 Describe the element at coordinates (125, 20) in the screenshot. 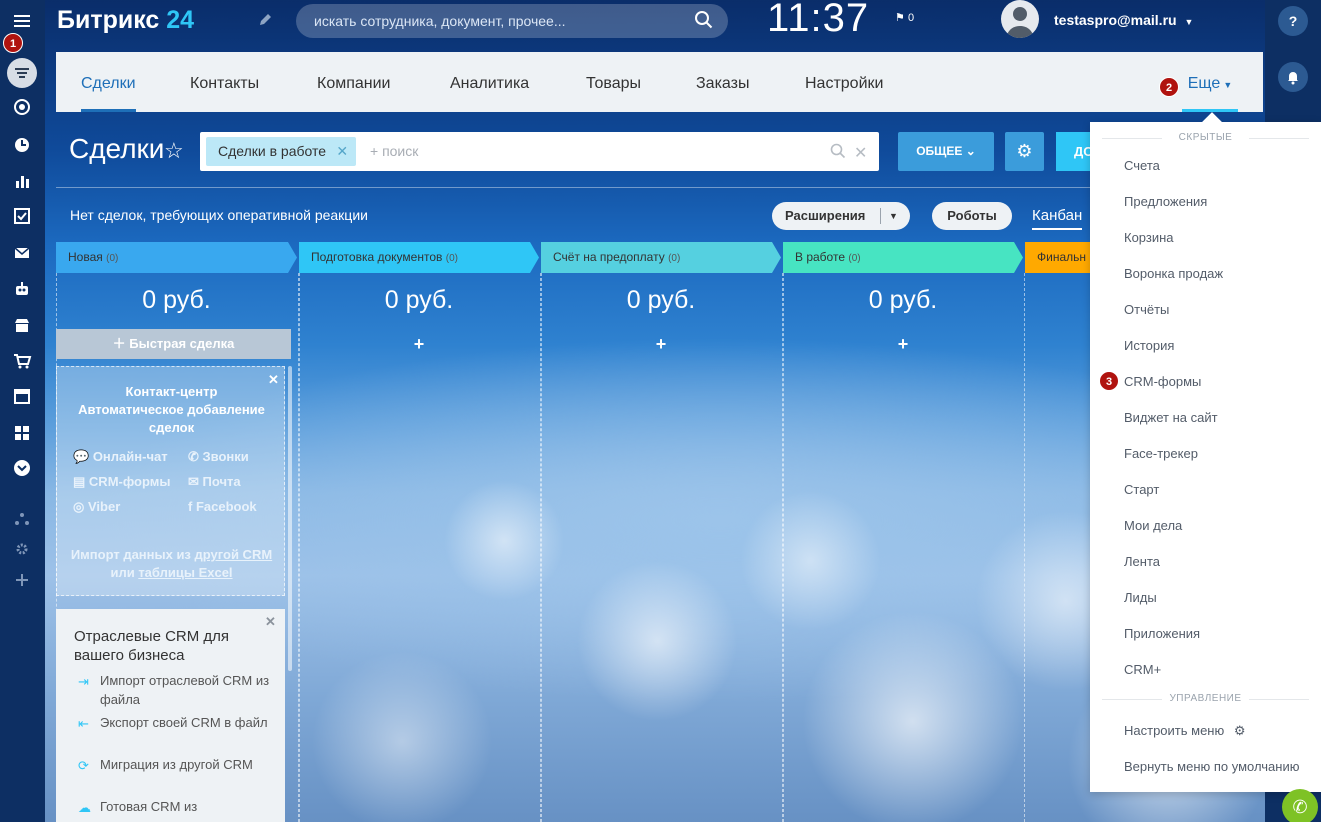

I see `logo: Битрикс 24` at that location.